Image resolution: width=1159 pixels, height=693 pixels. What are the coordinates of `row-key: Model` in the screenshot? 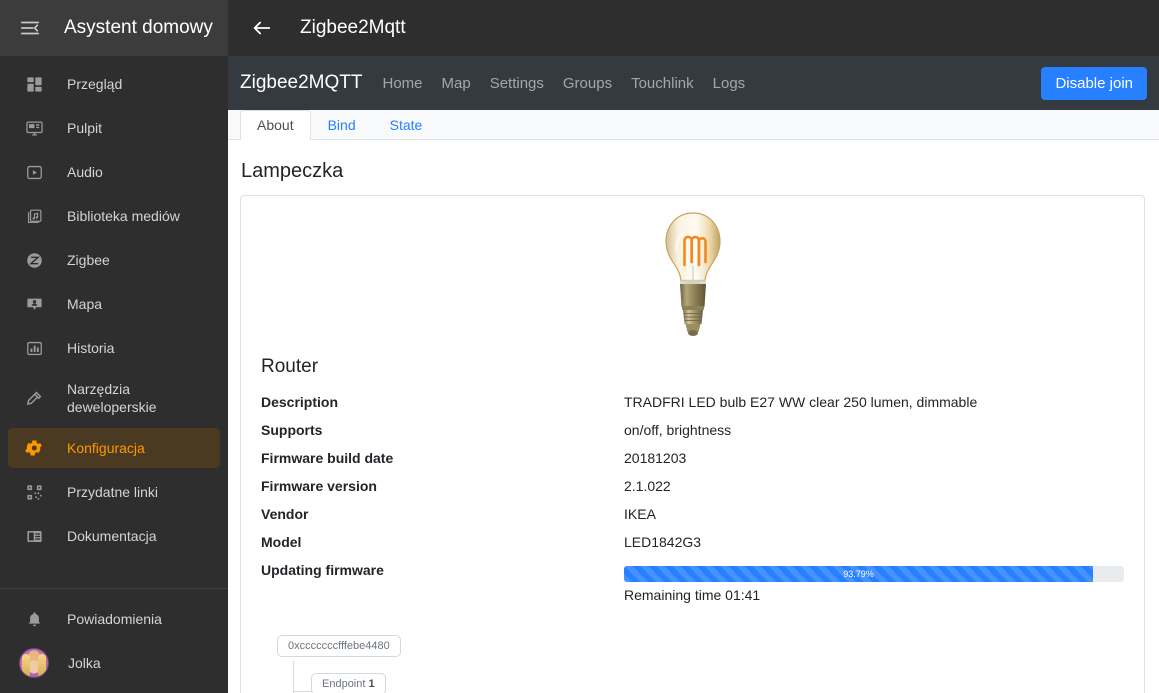 It's located at (281, 542).